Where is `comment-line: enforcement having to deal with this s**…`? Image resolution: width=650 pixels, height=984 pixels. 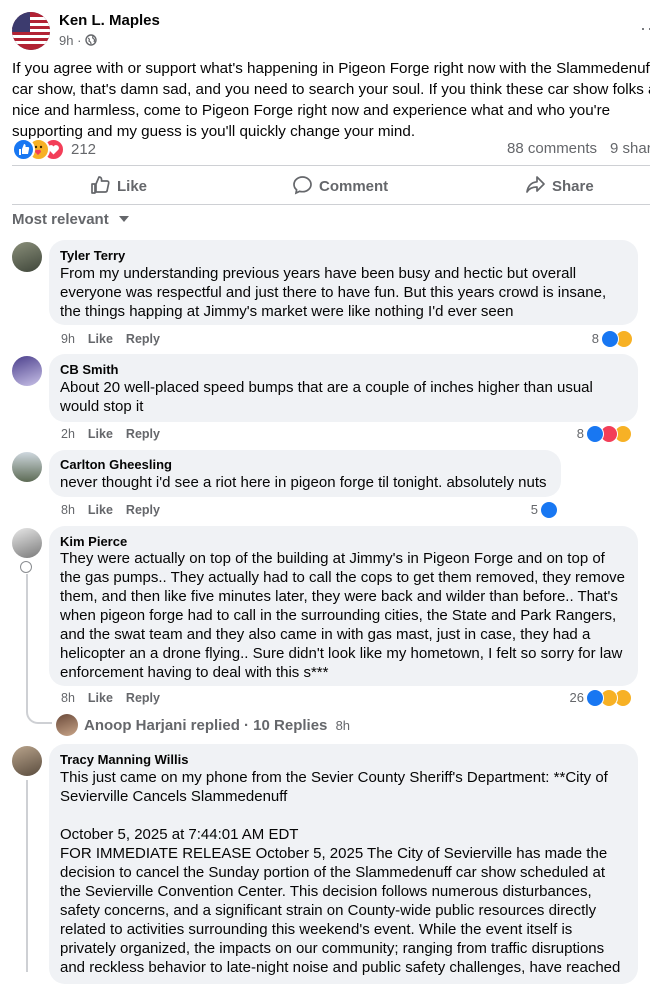 comment-line: enforcement having to deal with this s**… is located at coordinates (194, 672).